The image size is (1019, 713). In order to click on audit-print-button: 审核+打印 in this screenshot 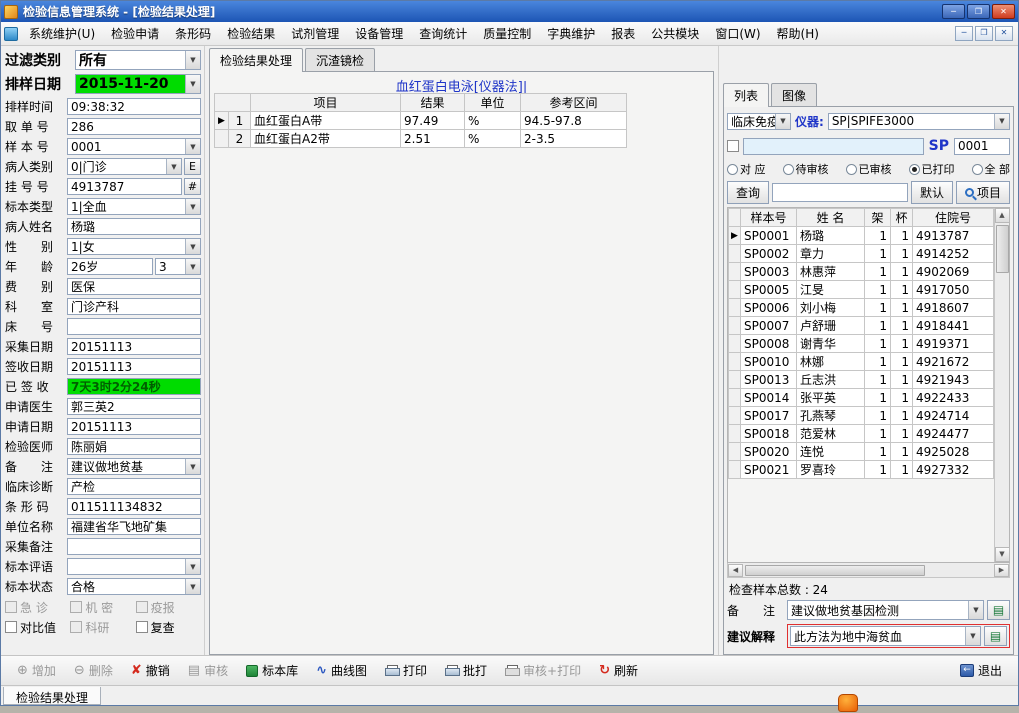, I will do `click(543, 670)`.